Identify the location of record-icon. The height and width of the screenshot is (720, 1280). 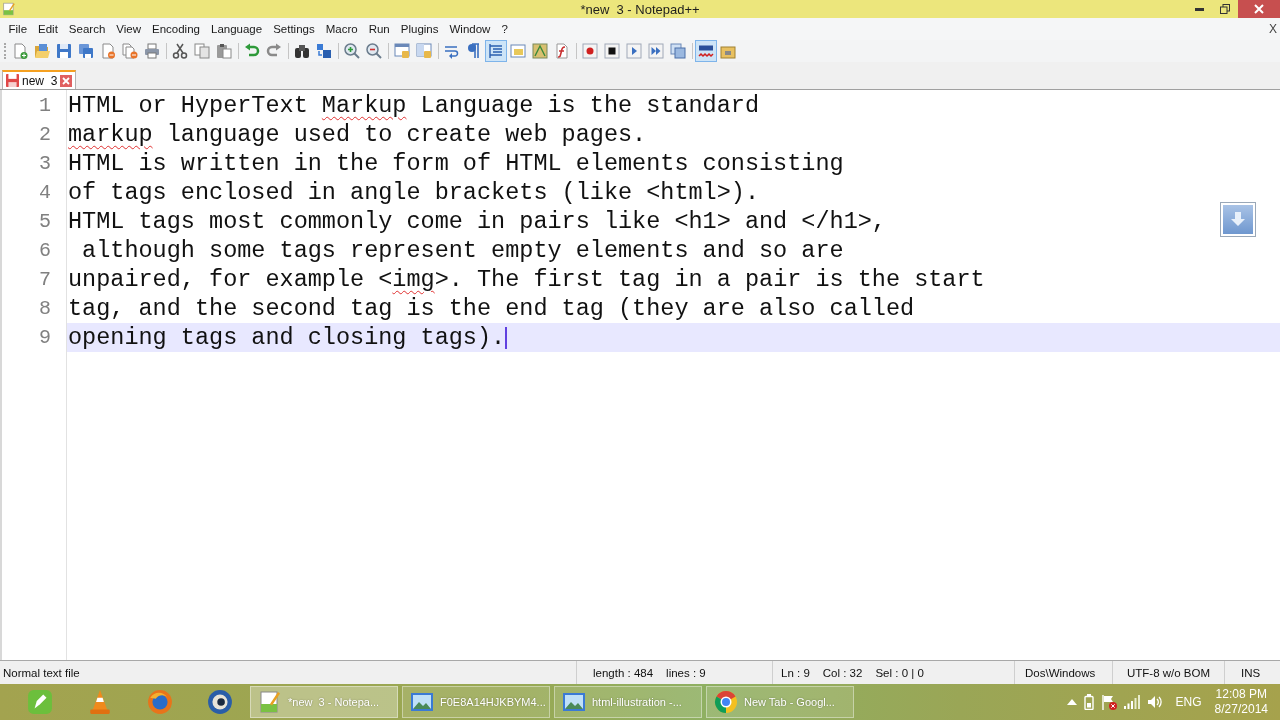
(590, 51).